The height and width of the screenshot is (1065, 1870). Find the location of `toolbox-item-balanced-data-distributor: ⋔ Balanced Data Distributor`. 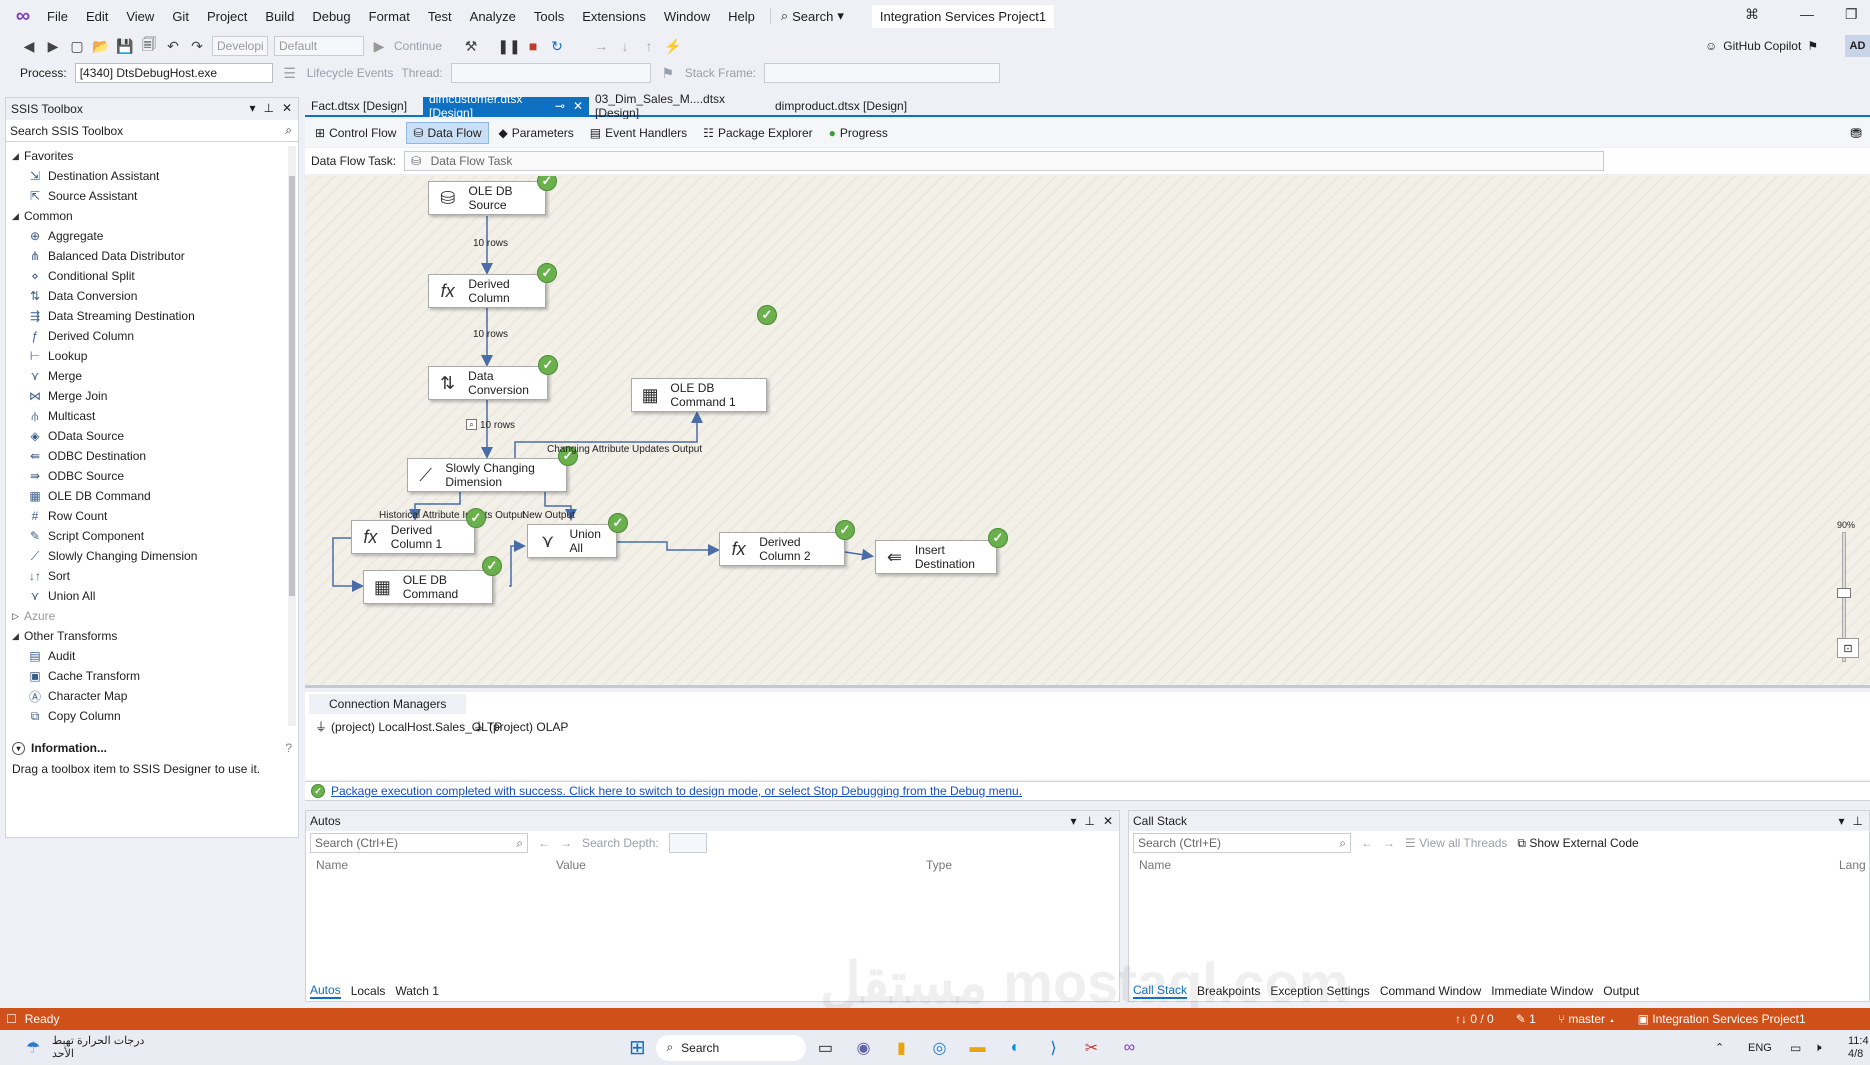

toolbox-item-balanced-data-distributor: ⋔ Balanced Data Distributor is located at coordinates (147, 256).